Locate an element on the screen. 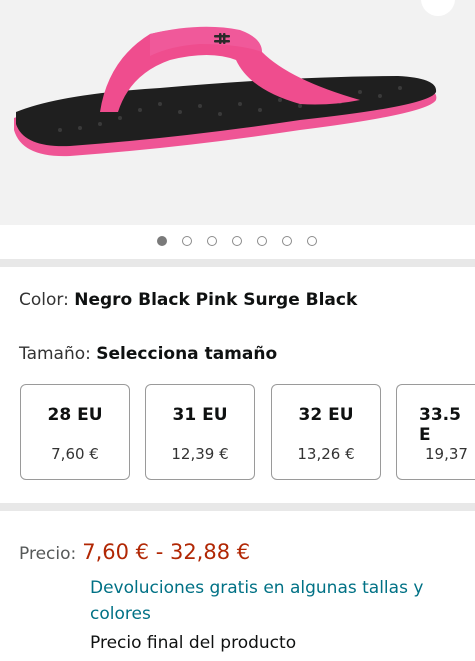 The width and height of the screenshot is (475, 661). size-option-size: 31 EU is located at coordinates (200, 415).